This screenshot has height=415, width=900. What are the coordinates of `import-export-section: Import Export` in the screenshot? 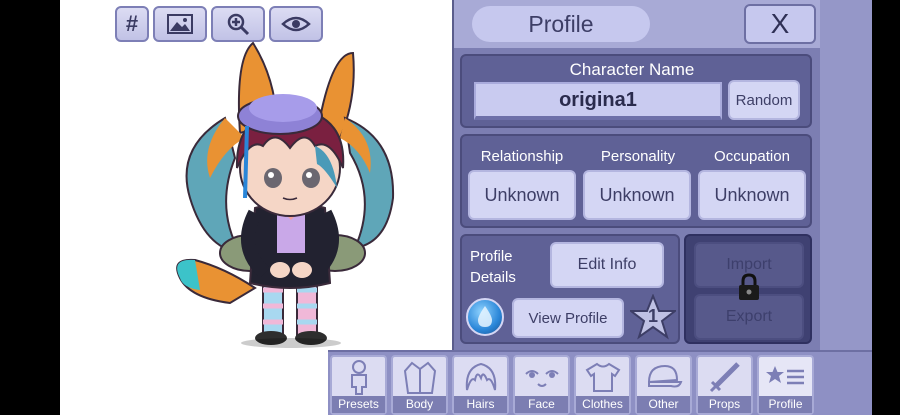 It's located at (748, 289).